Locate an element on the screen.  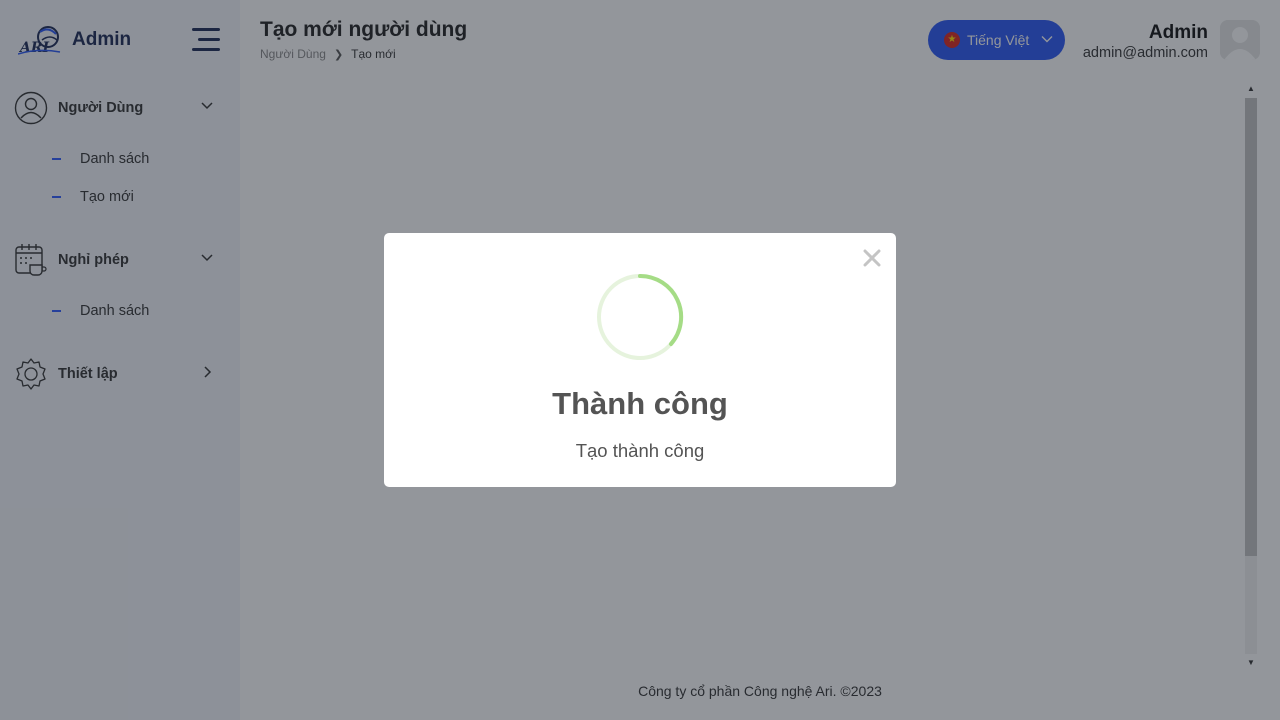
success-dialog: Thành công Tạo thành công is located at coordinates (640, 360).